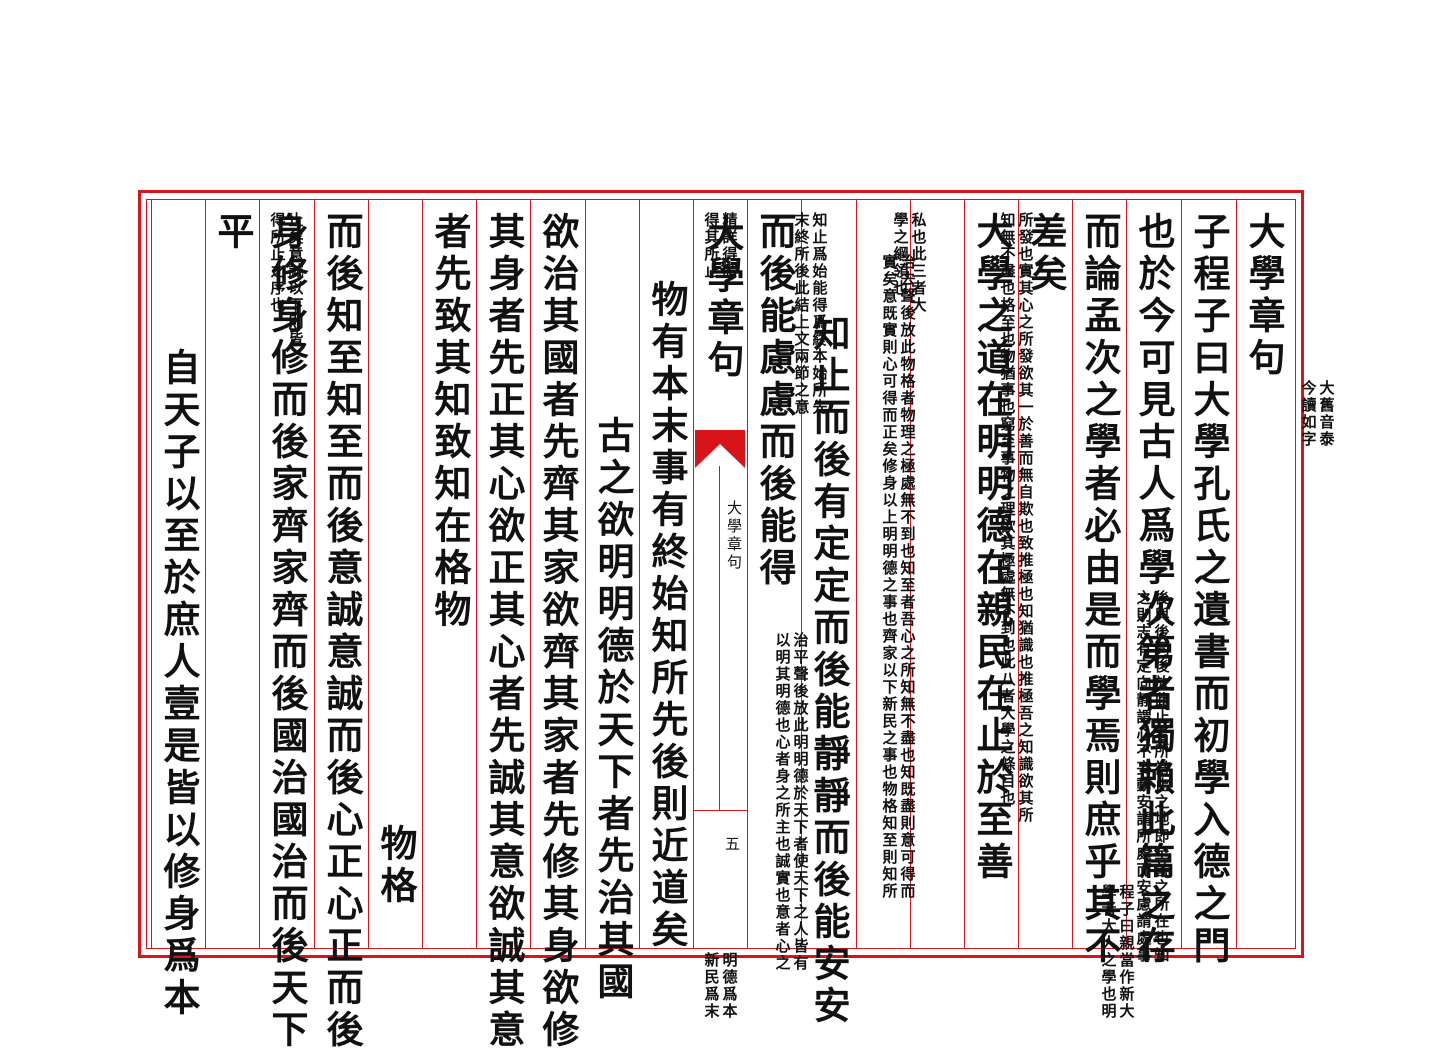  I want to click on page-number: 五, so click(732, 843).